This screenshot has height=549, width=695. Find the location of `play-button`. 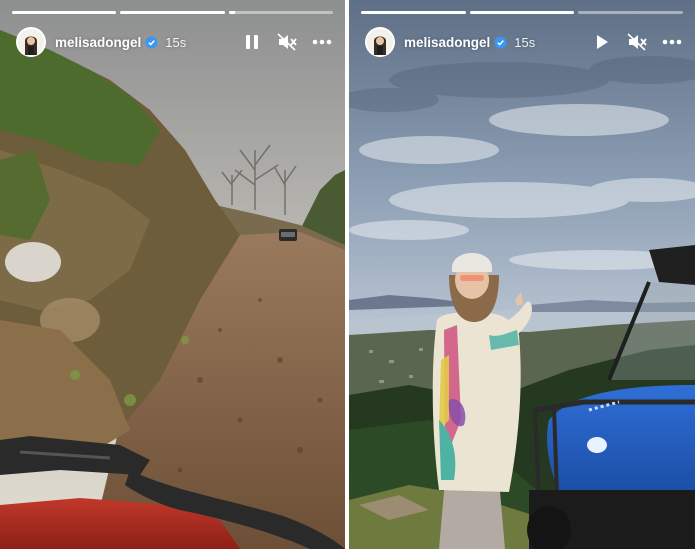

play-button is located at coordinates (602, 42).